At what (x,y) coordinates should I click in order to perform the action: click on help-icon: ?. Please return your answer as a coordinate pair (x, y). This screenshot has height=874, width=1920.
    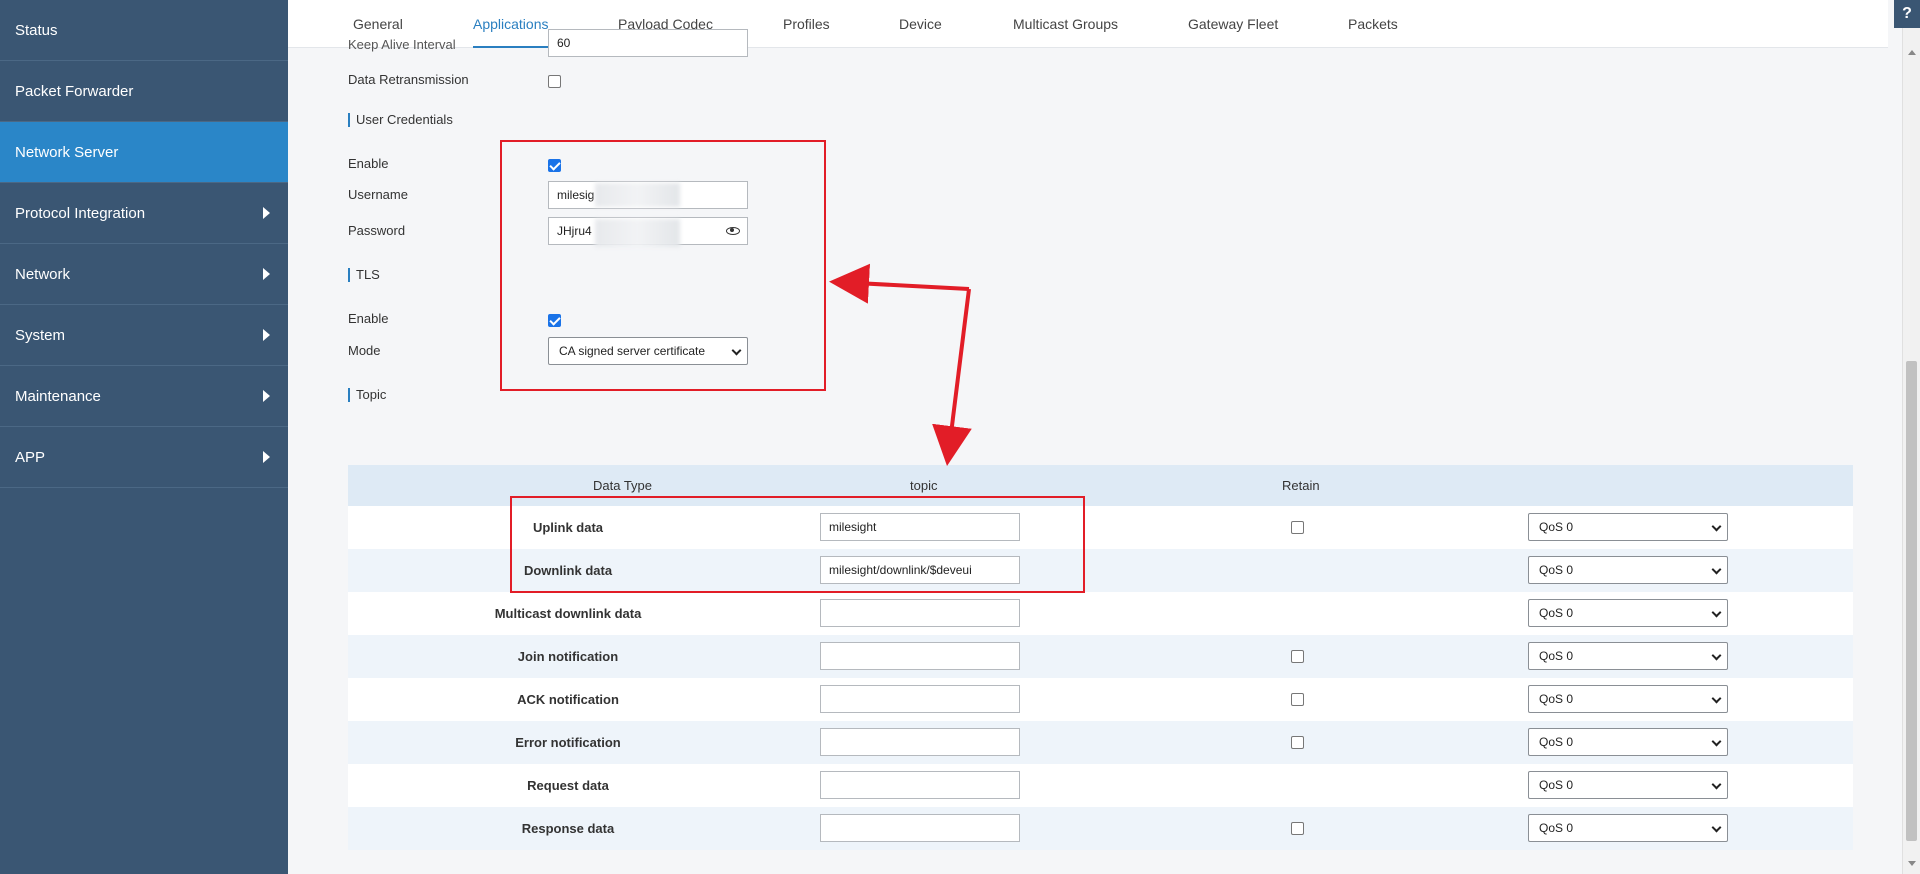
    Looking at the image, I should click on (1907, 14).